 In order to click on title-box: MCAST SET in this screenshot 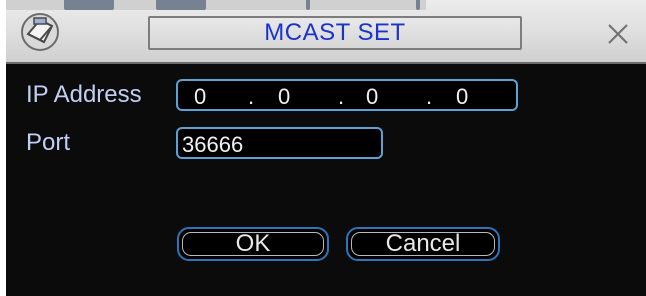, I will do `click(335, 33)`.